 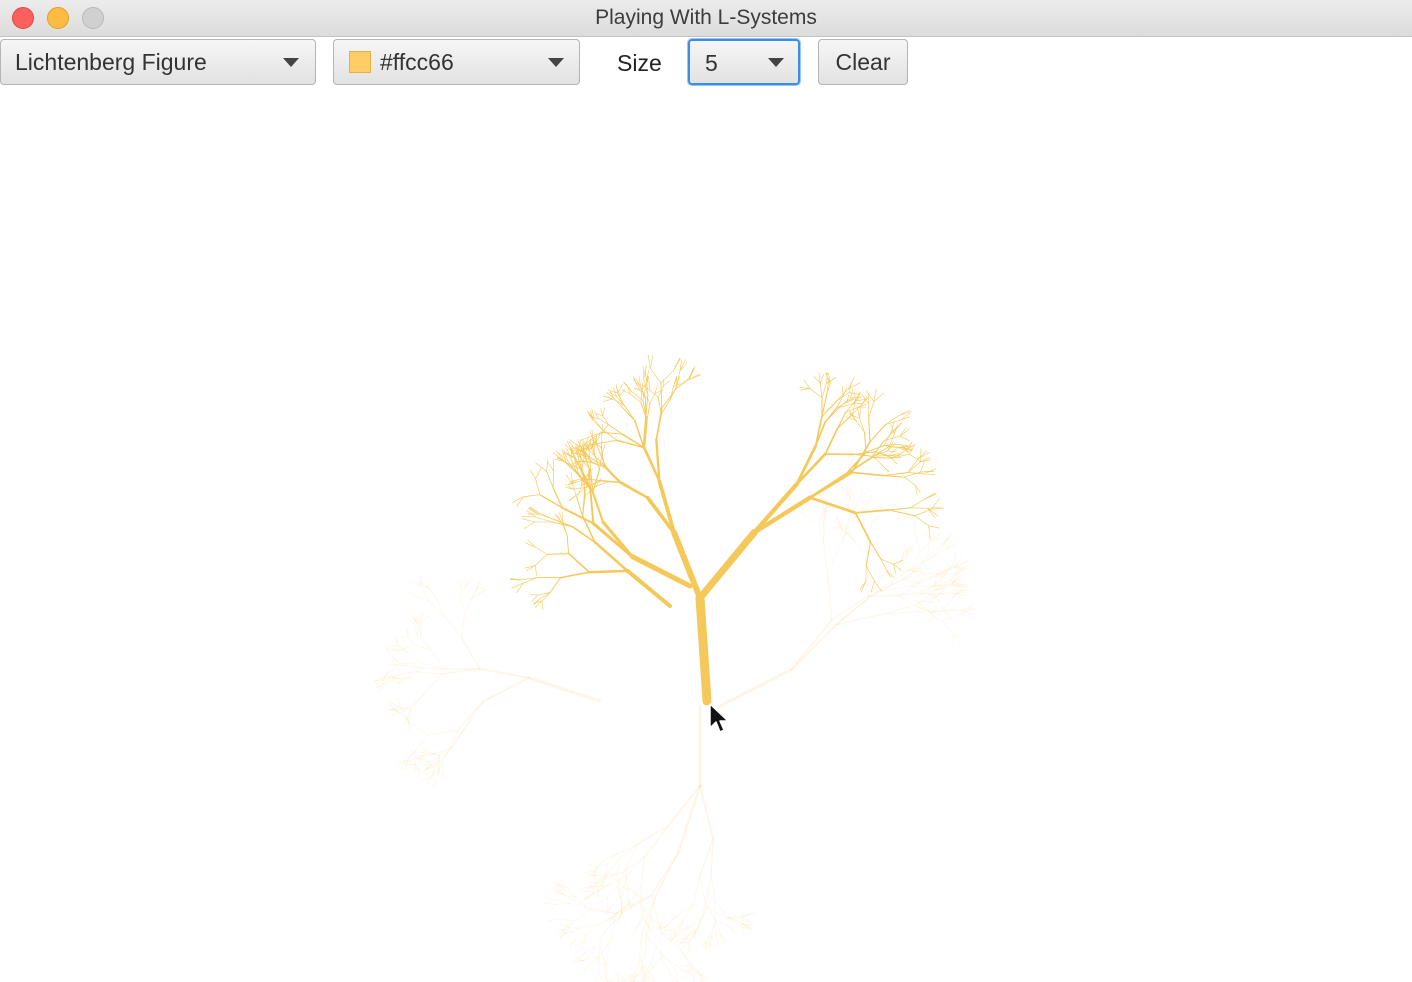 What do you see at coordinates (863, 62) in the screenshot?
I see `clear-button: Clear` at bounding box center [863, 62].